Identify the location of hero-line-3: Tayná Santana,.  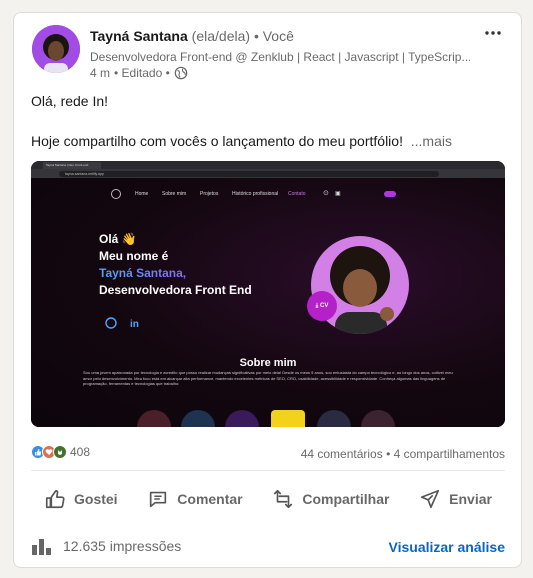
(175, 273).